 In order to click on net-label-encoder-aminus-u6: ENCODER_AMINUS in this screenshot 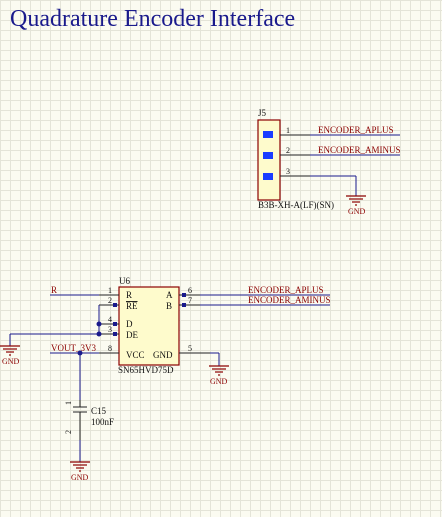, I will do `click(289, 300)`.